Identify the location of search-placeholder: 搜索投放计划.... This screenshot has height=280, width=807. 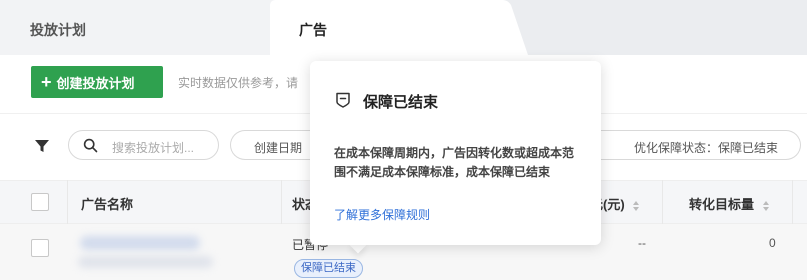
(153, 148).